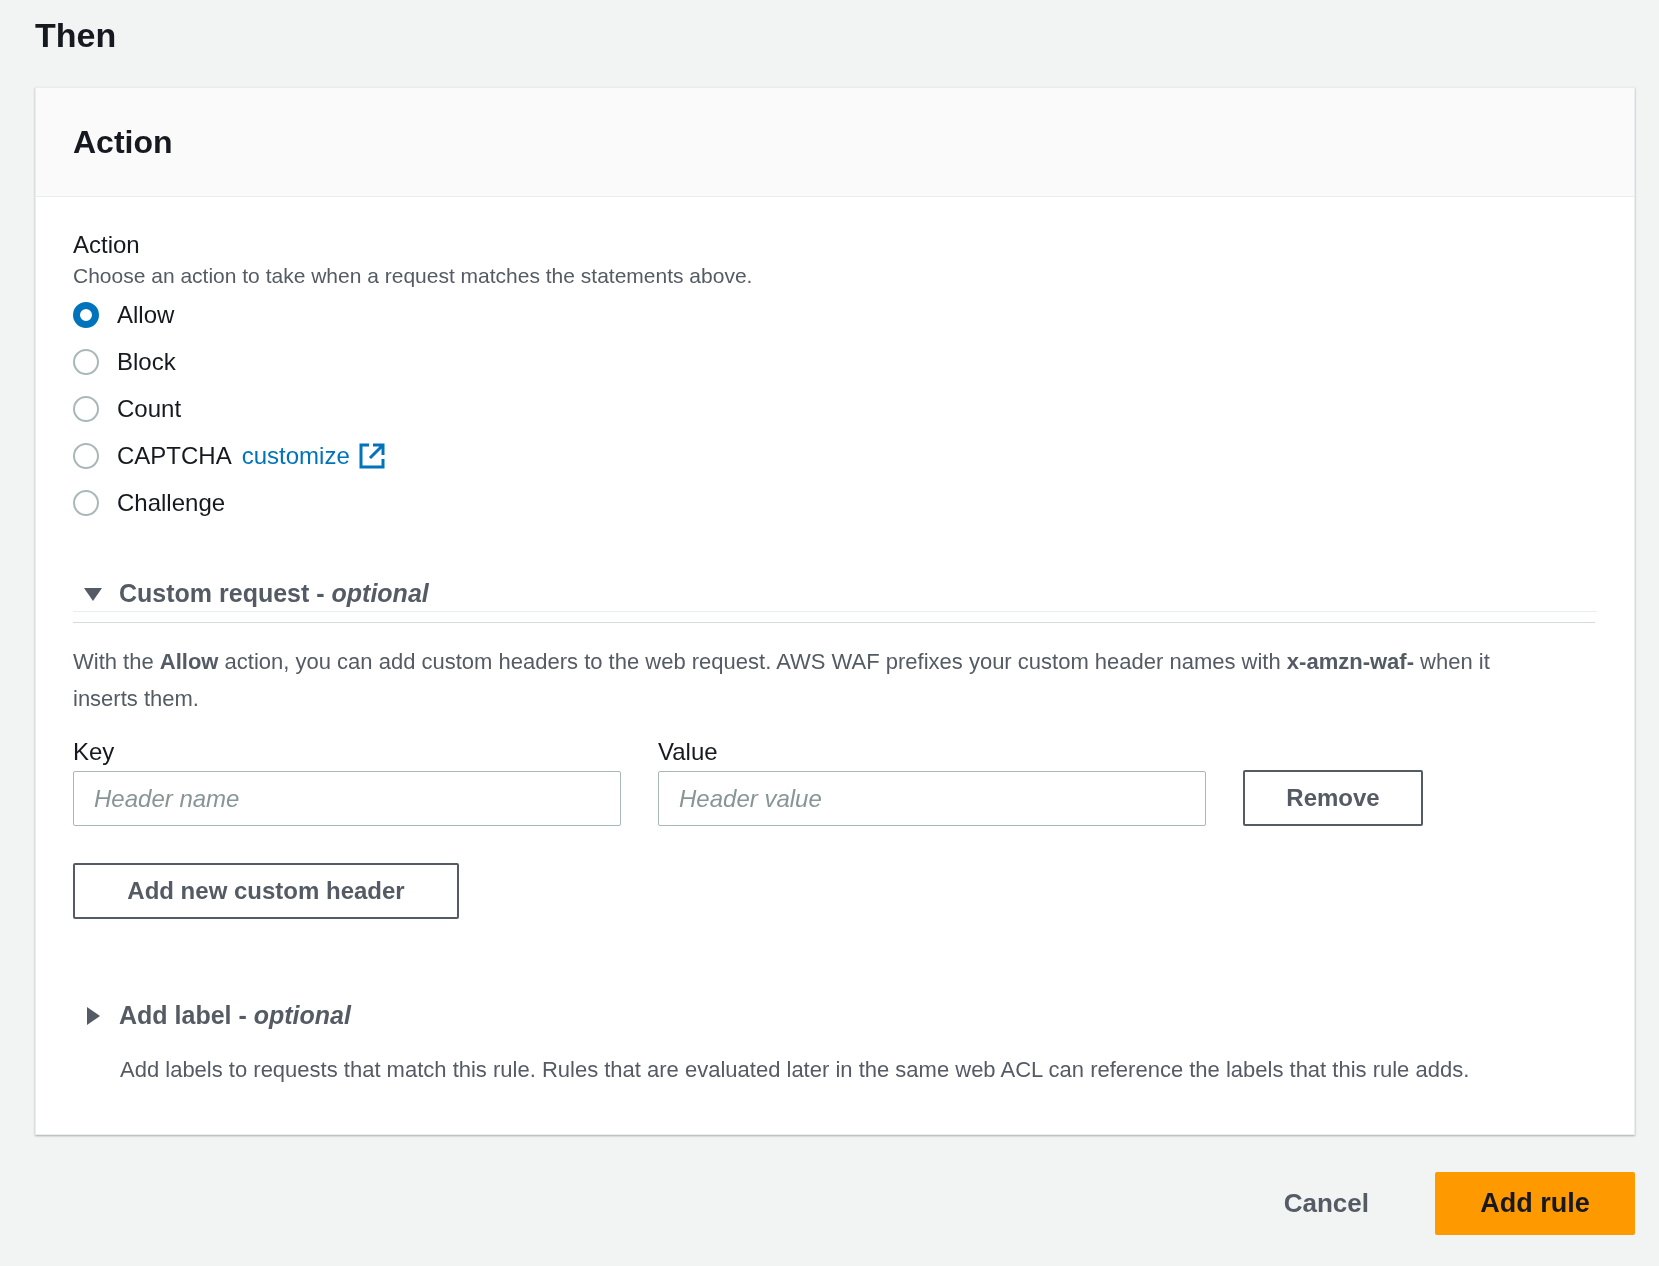 The height and width of the screenshot is (1266, 1659). I want to click on header-name-field: Header name, so click(347, 798).